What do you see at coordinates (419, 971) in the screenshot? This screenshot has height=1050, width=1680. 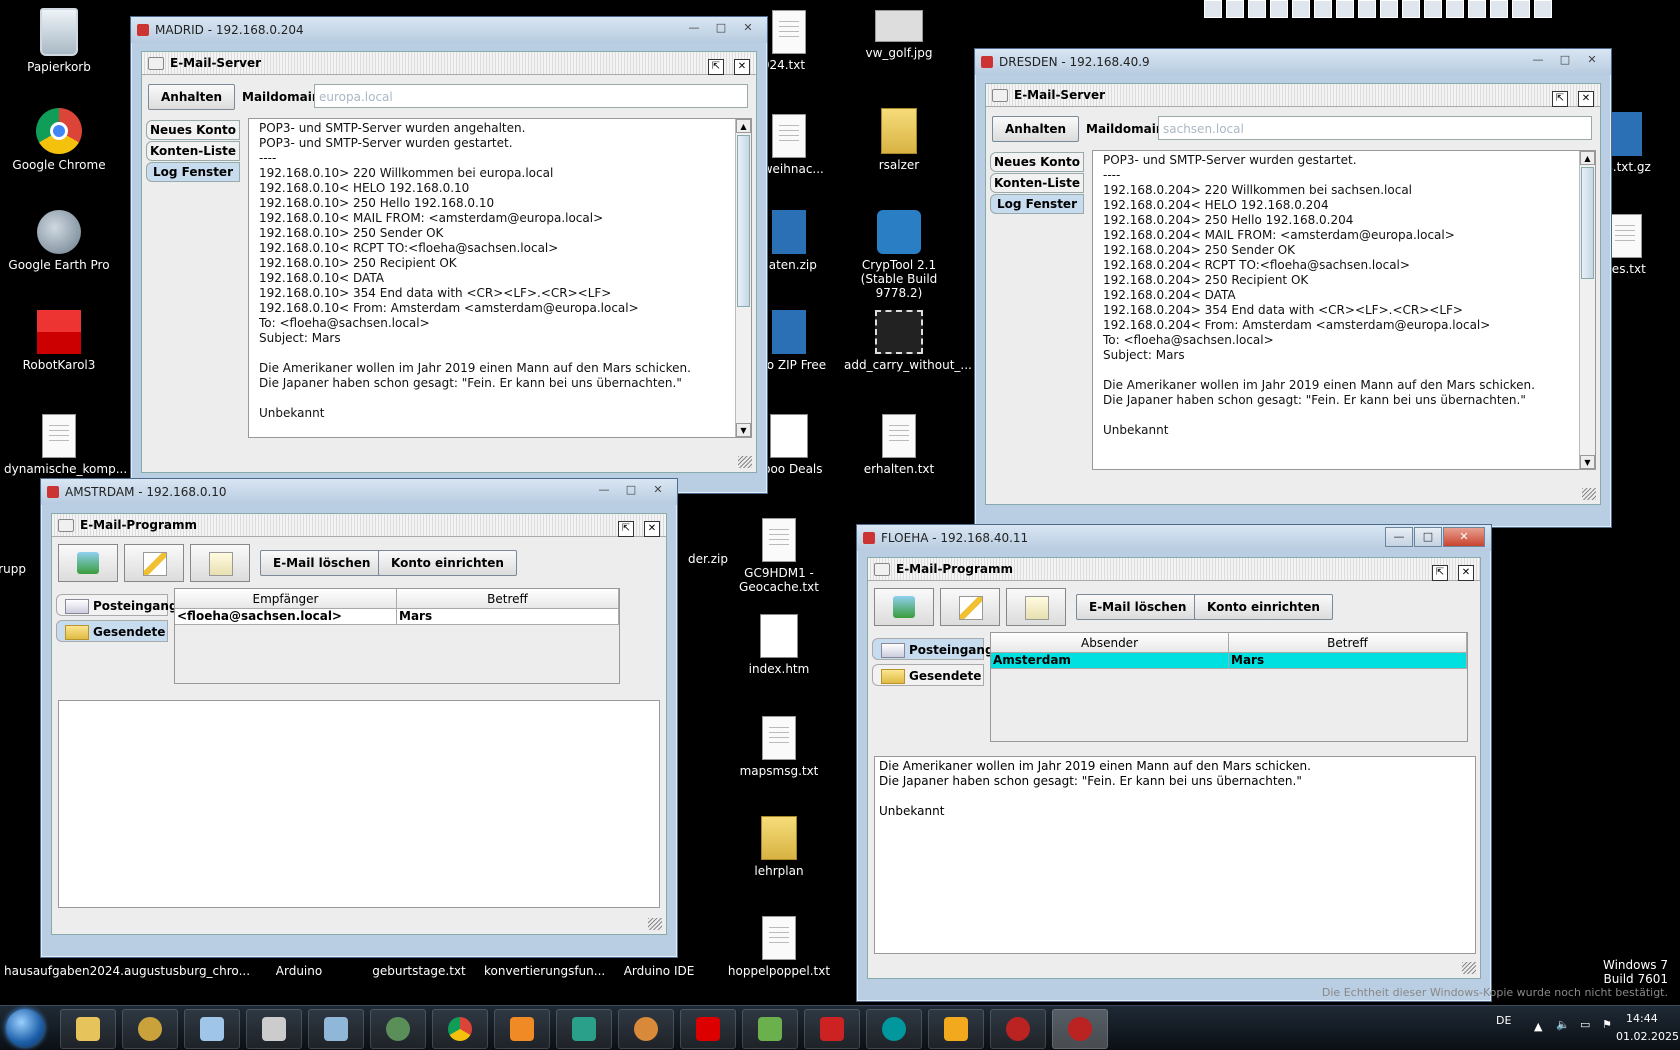 I see `desktop-icon-geburtstage: geburtstage.txt` at bounding box center [419, 971].